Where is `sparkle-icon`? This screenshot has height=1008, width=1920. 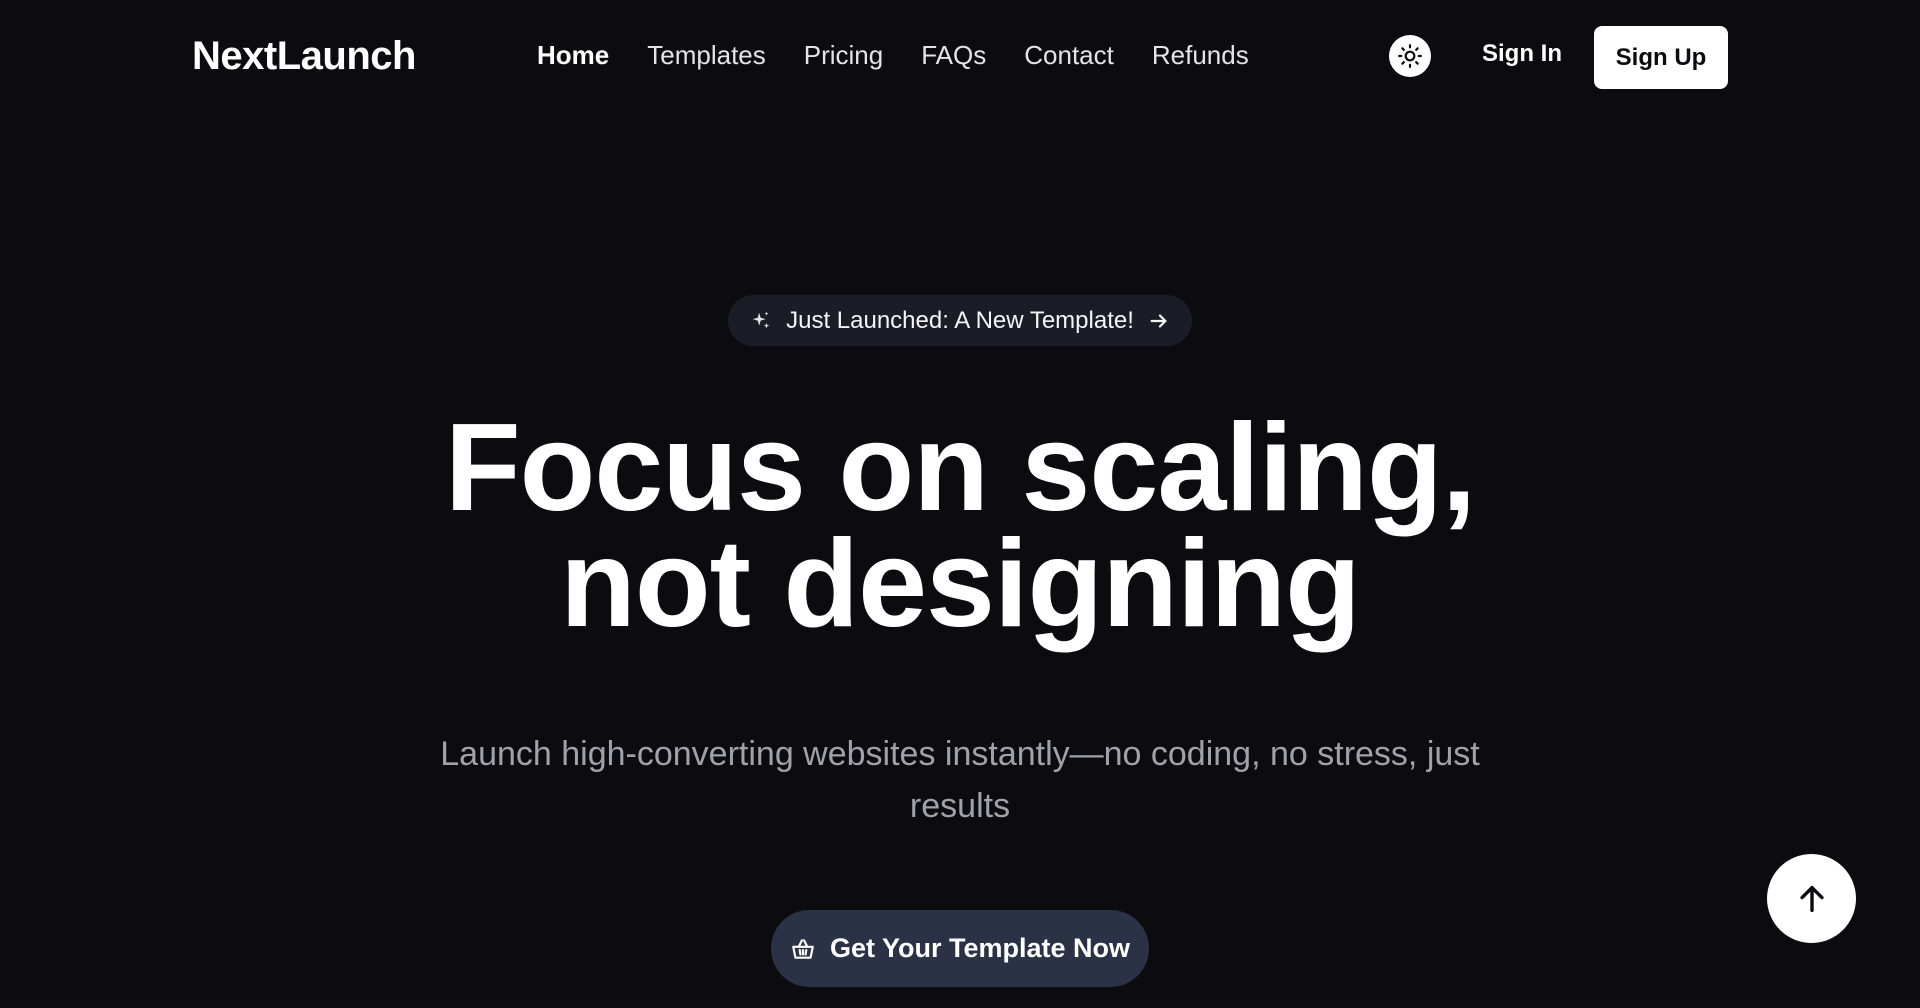
sparkle-icon is located at coordinates (761, 321).